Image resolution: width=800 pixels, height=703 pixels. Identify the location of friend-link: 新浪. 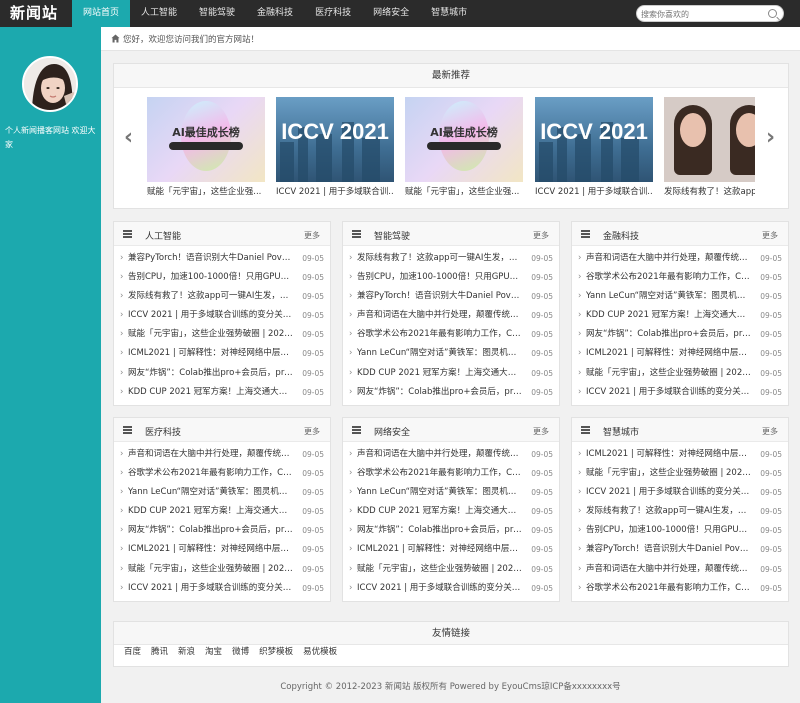
(186, 652).